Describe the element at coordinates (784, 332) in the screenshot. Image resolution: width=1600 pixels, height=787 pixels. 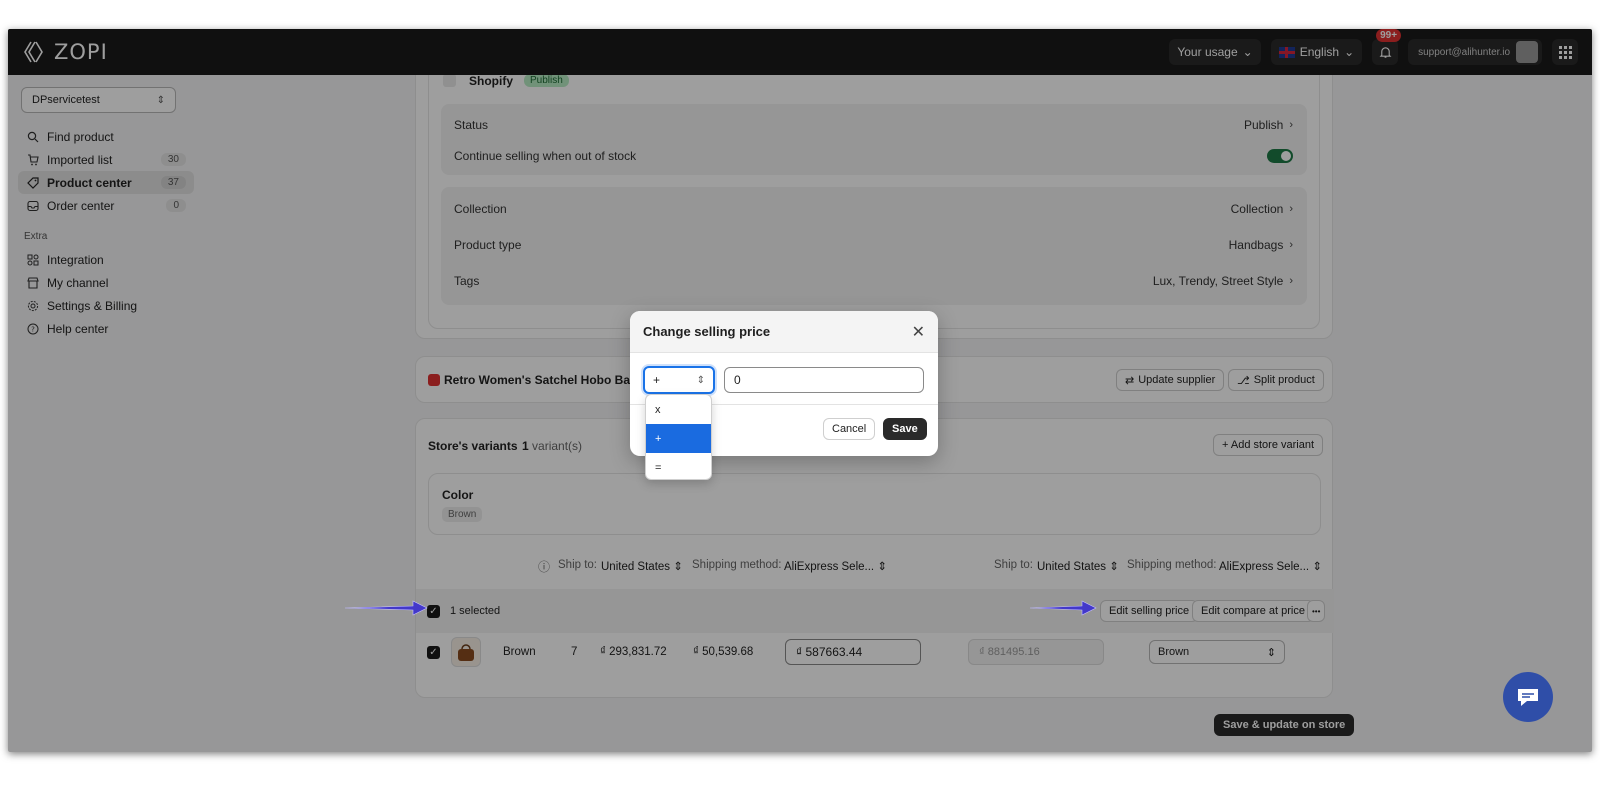
I see `dialog-header: Change selling price ✕` at that location.